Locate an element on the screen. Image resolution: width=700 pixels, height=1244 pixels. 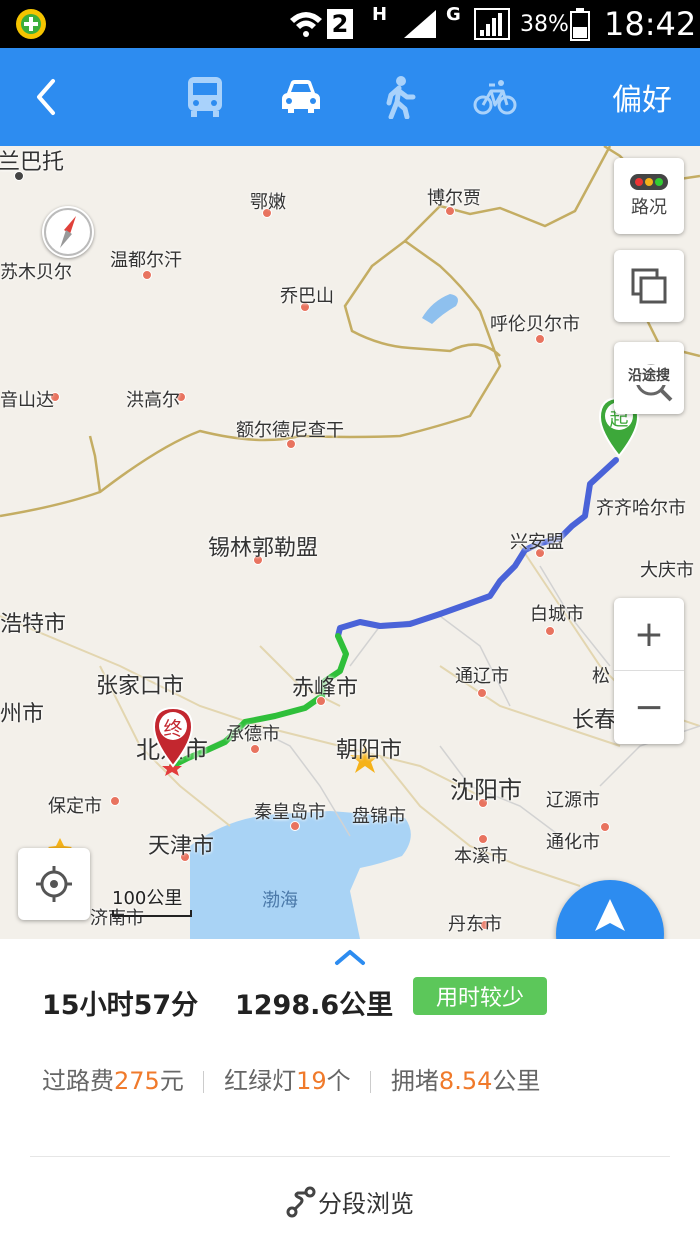
traffic-light-icon is located at coordinates (649, 182).